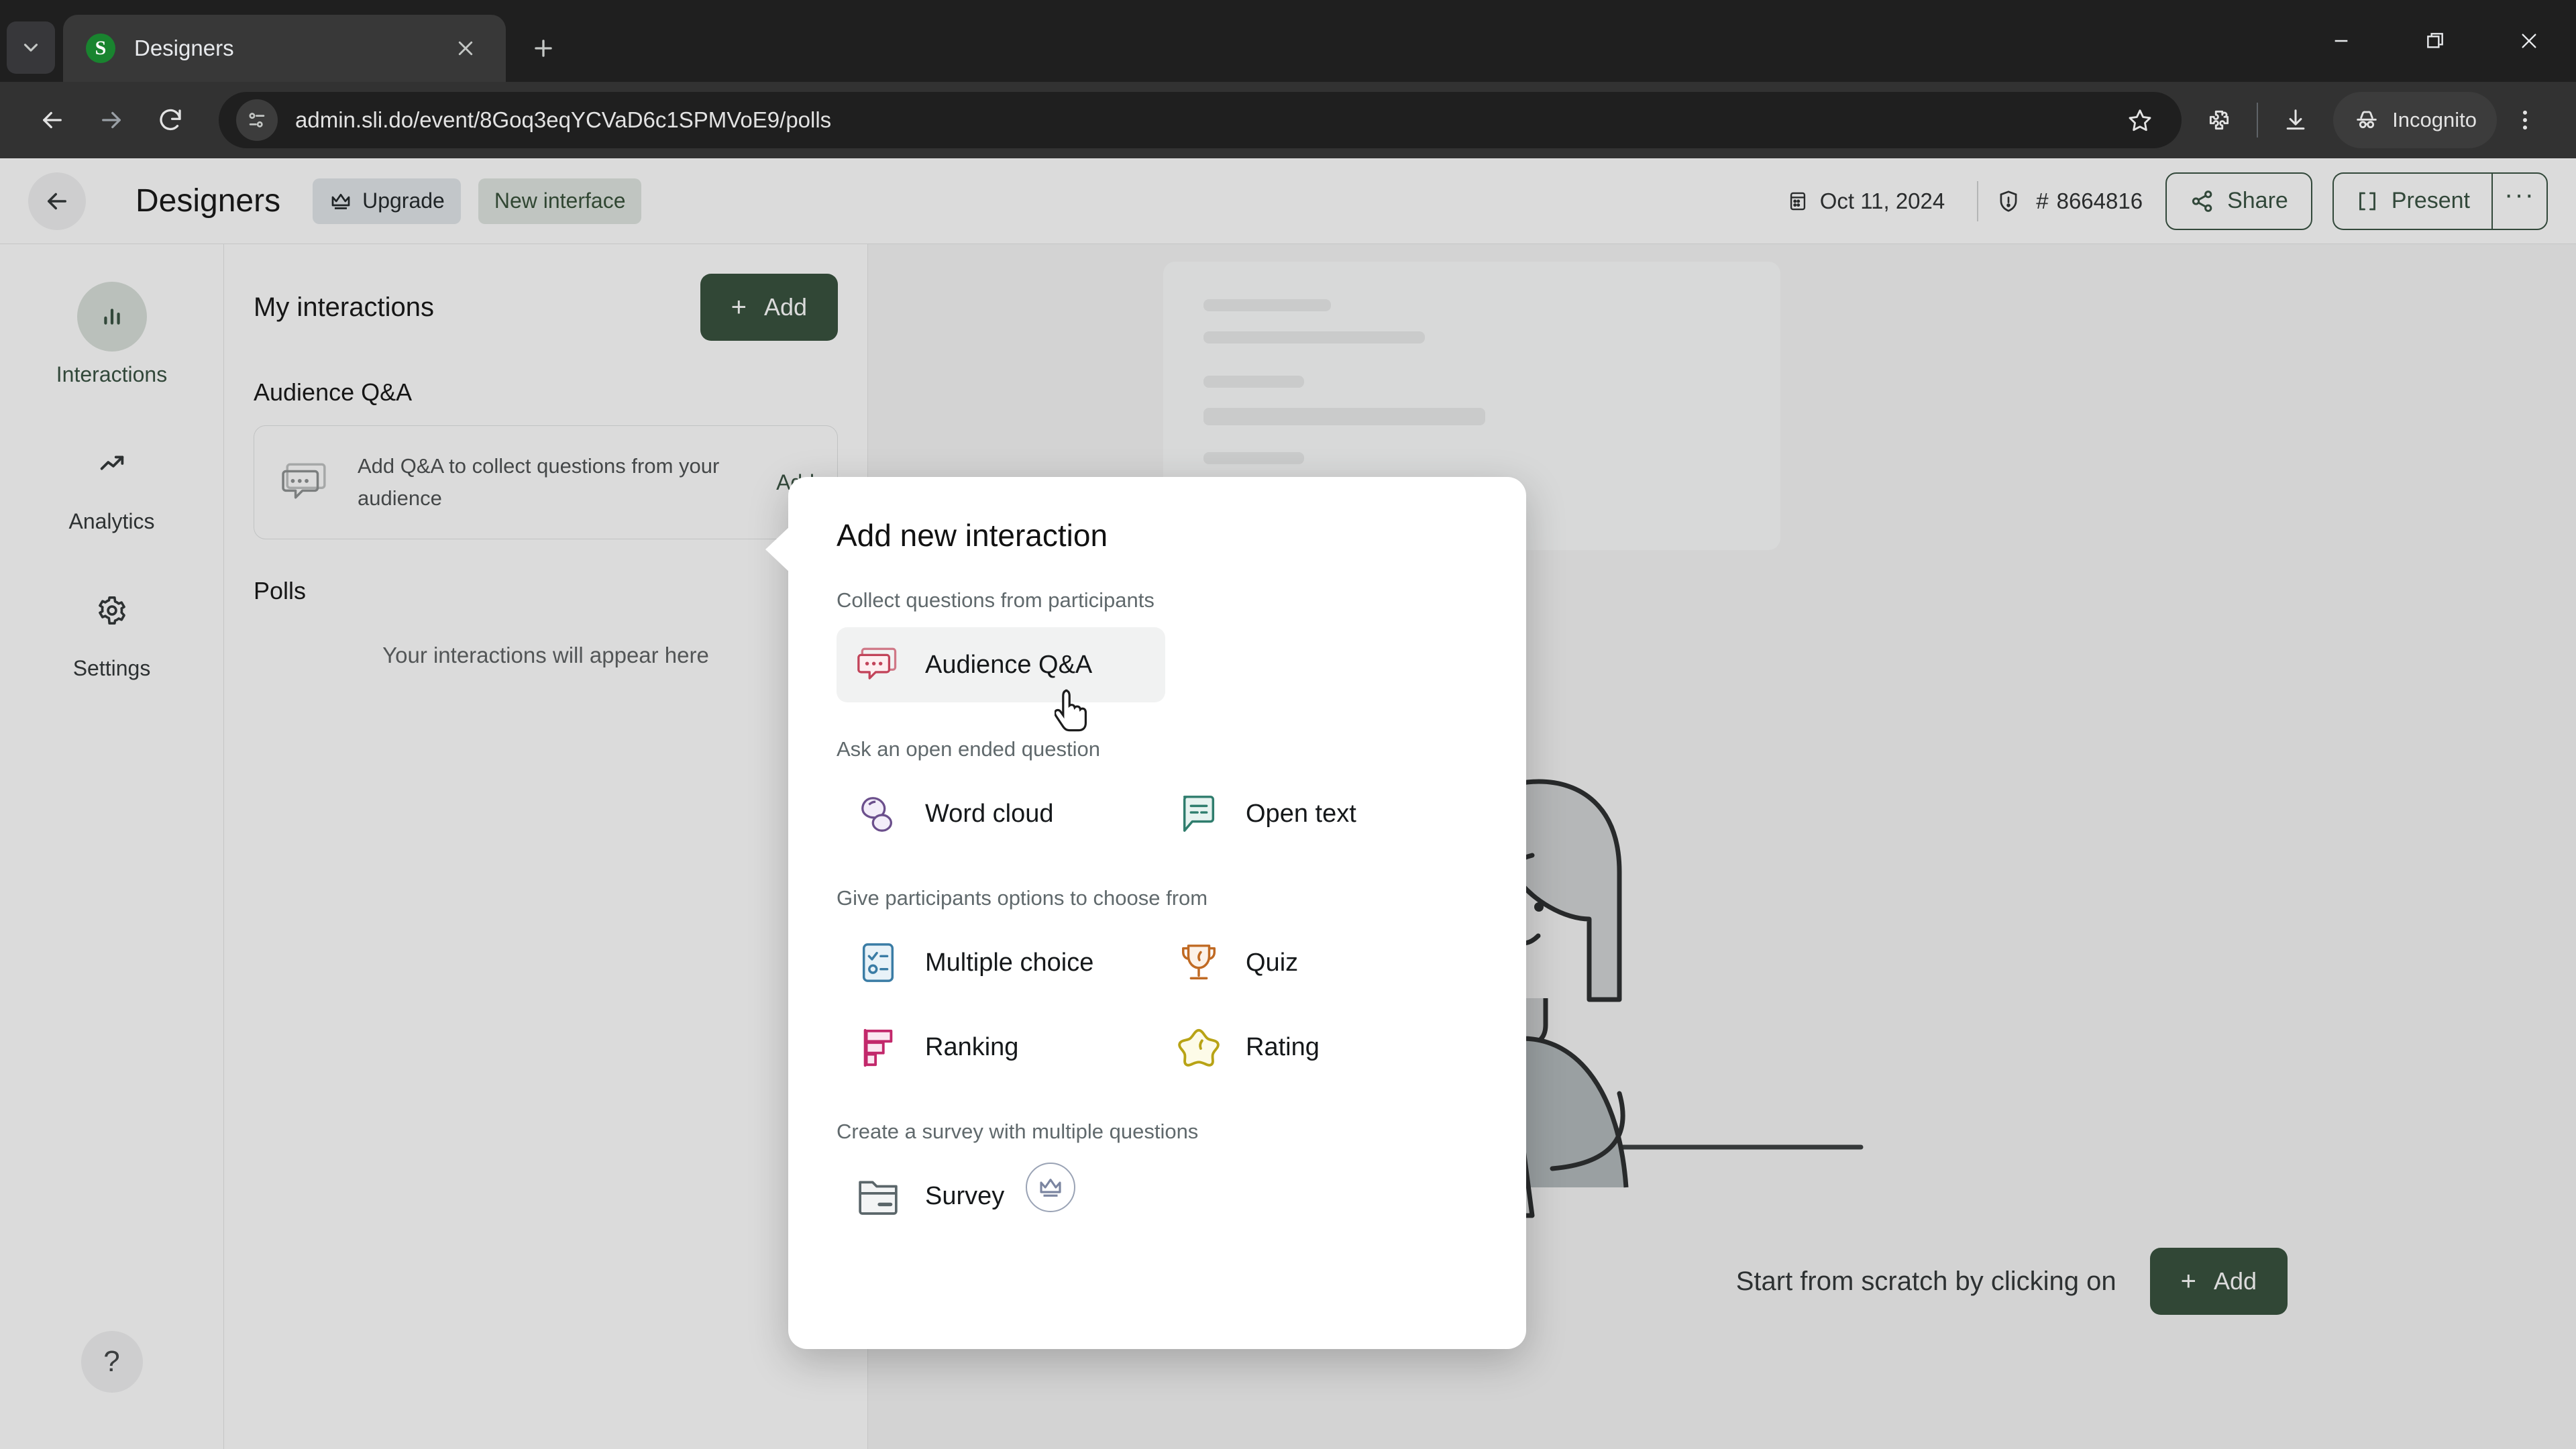  I want to click on audience-qa-section-title: Audience Q&A, so click(333, 392).